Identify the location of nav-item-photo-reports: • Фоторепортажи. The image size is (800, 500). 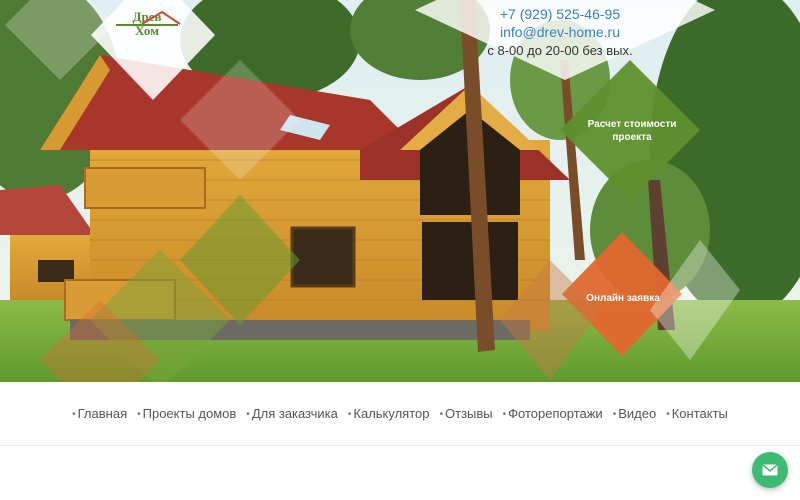
(553, 413).